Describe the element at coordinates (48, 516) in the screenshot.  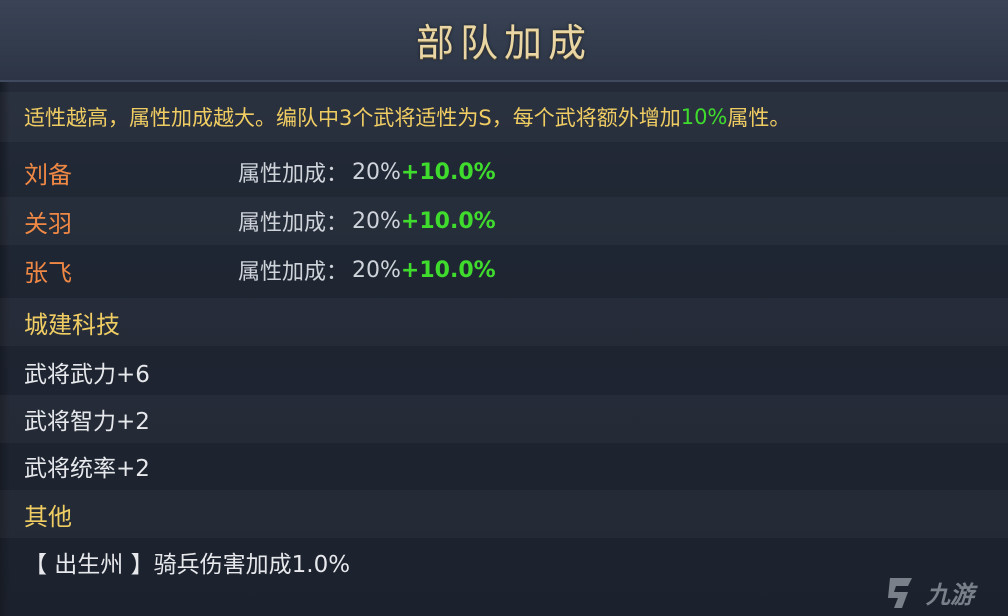
I see `other-heading: 其他` at that location.